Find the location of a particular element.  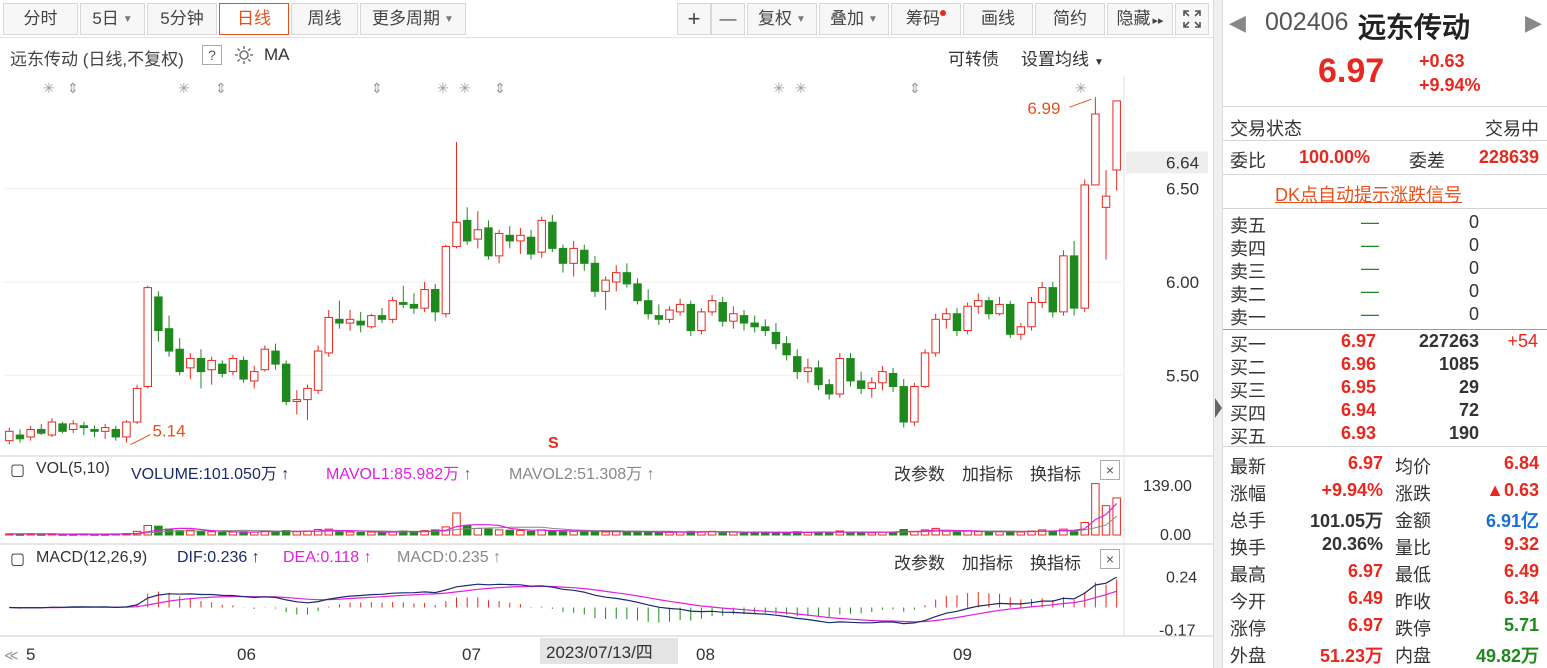

fullscreen-button is located at coordinates (1192, 19).